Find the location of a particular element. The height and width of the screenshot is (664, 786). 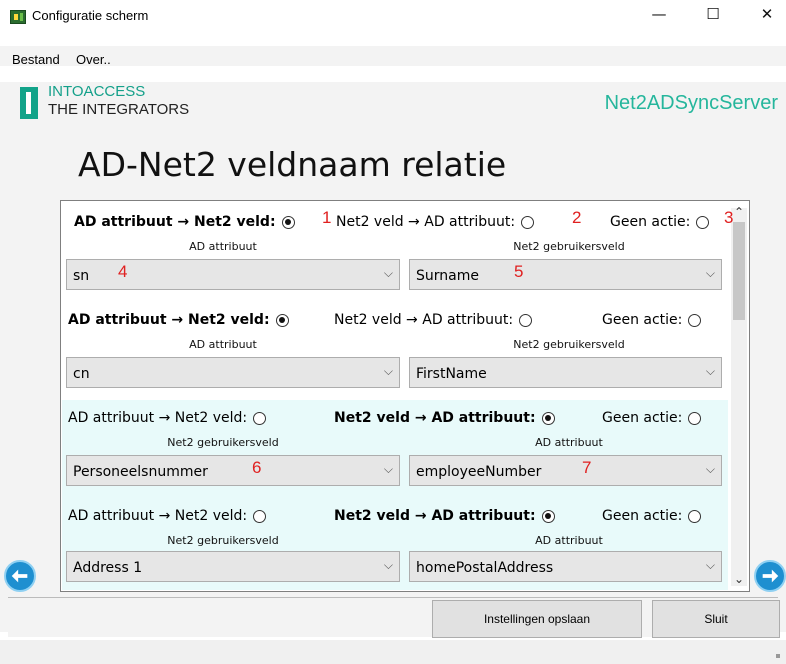

logo-brand: INTOACCESS is located at coordinates (97, 91).